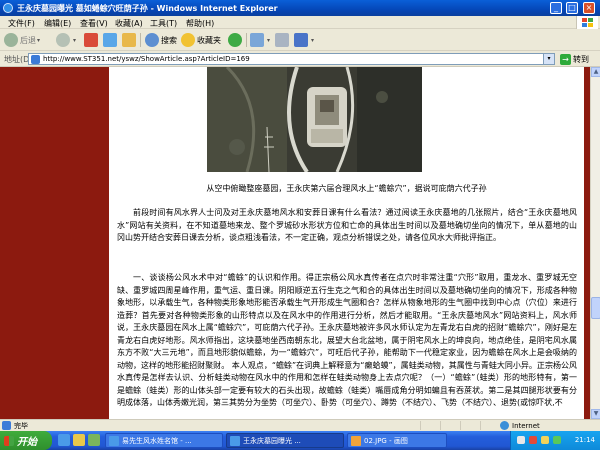  I want to click on page-status-icon, so click(6, 425).